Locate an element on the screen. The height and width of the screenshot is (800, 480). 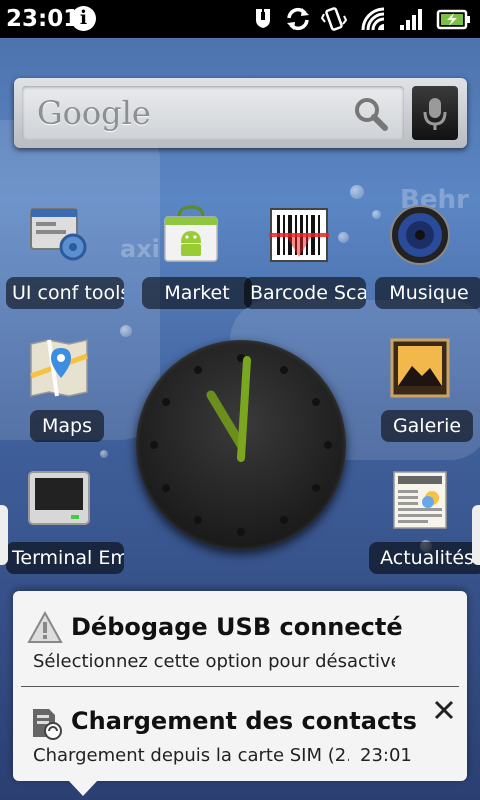
app-label: Actualités is located at coordinates (424, 558).